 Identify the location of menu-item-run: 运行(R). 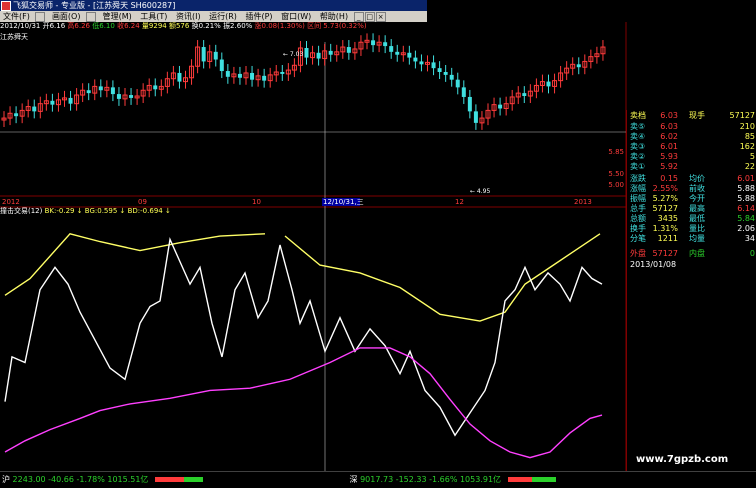
(223, 16).